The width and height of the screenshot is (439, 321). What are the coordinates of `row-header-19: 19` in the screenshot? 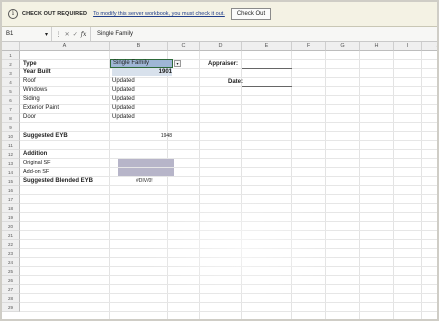 It's located at (11, 217).